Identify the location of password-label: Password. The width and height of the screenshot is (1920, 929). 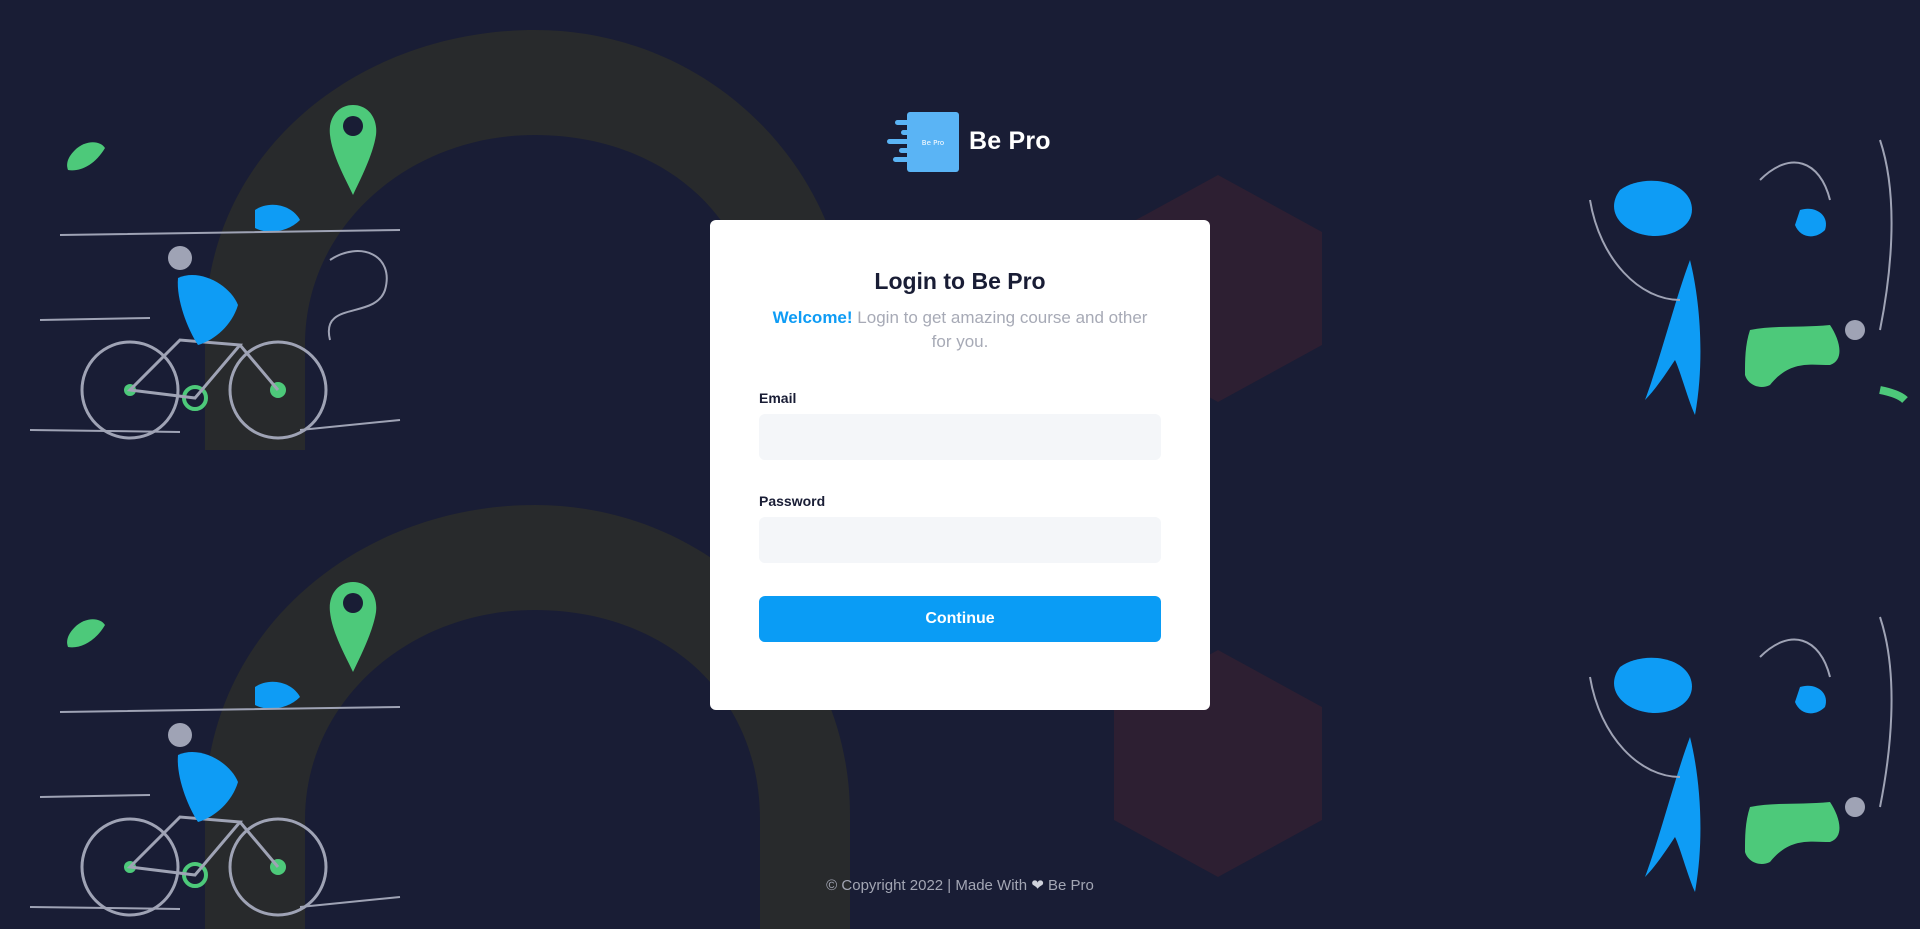
(792, 501).